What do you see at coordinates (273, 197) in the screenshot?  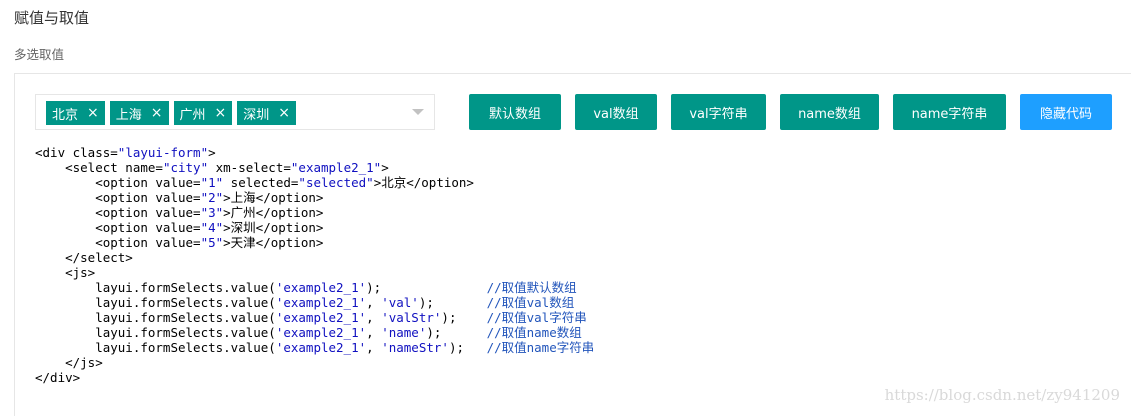 I see `code-text: >上海</option>` at bounding box center [273, 197].